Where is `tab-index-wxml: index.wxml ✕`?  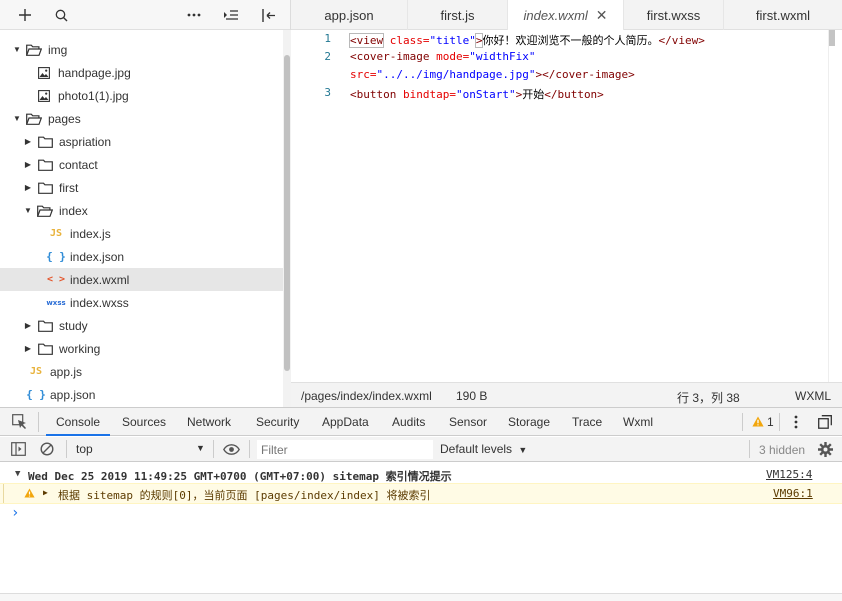
tab-index-wxml: index.wxml ✕ is located at coordinates (566, 15).